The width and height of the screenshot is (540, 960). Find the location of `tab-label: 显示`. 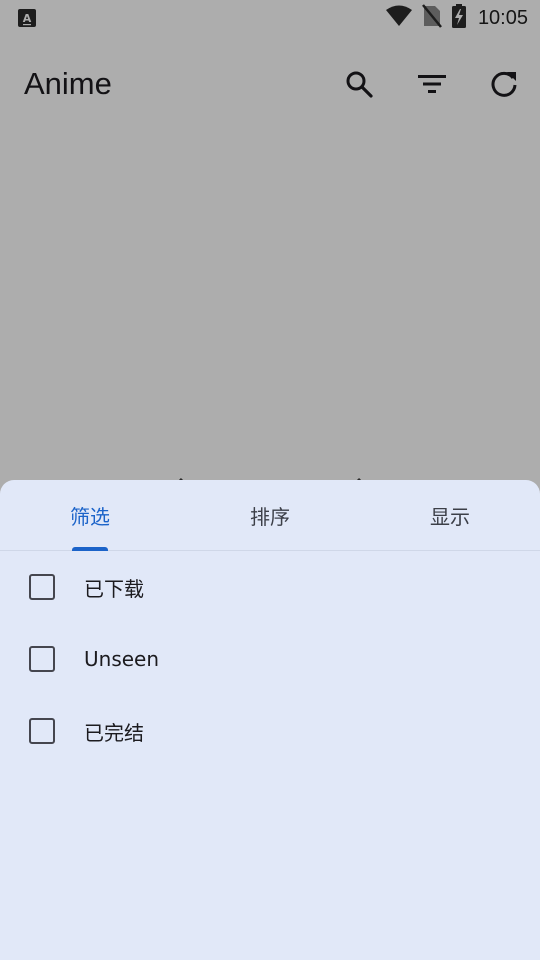

tab-label: 显示 is located at coordinates (450, 516).